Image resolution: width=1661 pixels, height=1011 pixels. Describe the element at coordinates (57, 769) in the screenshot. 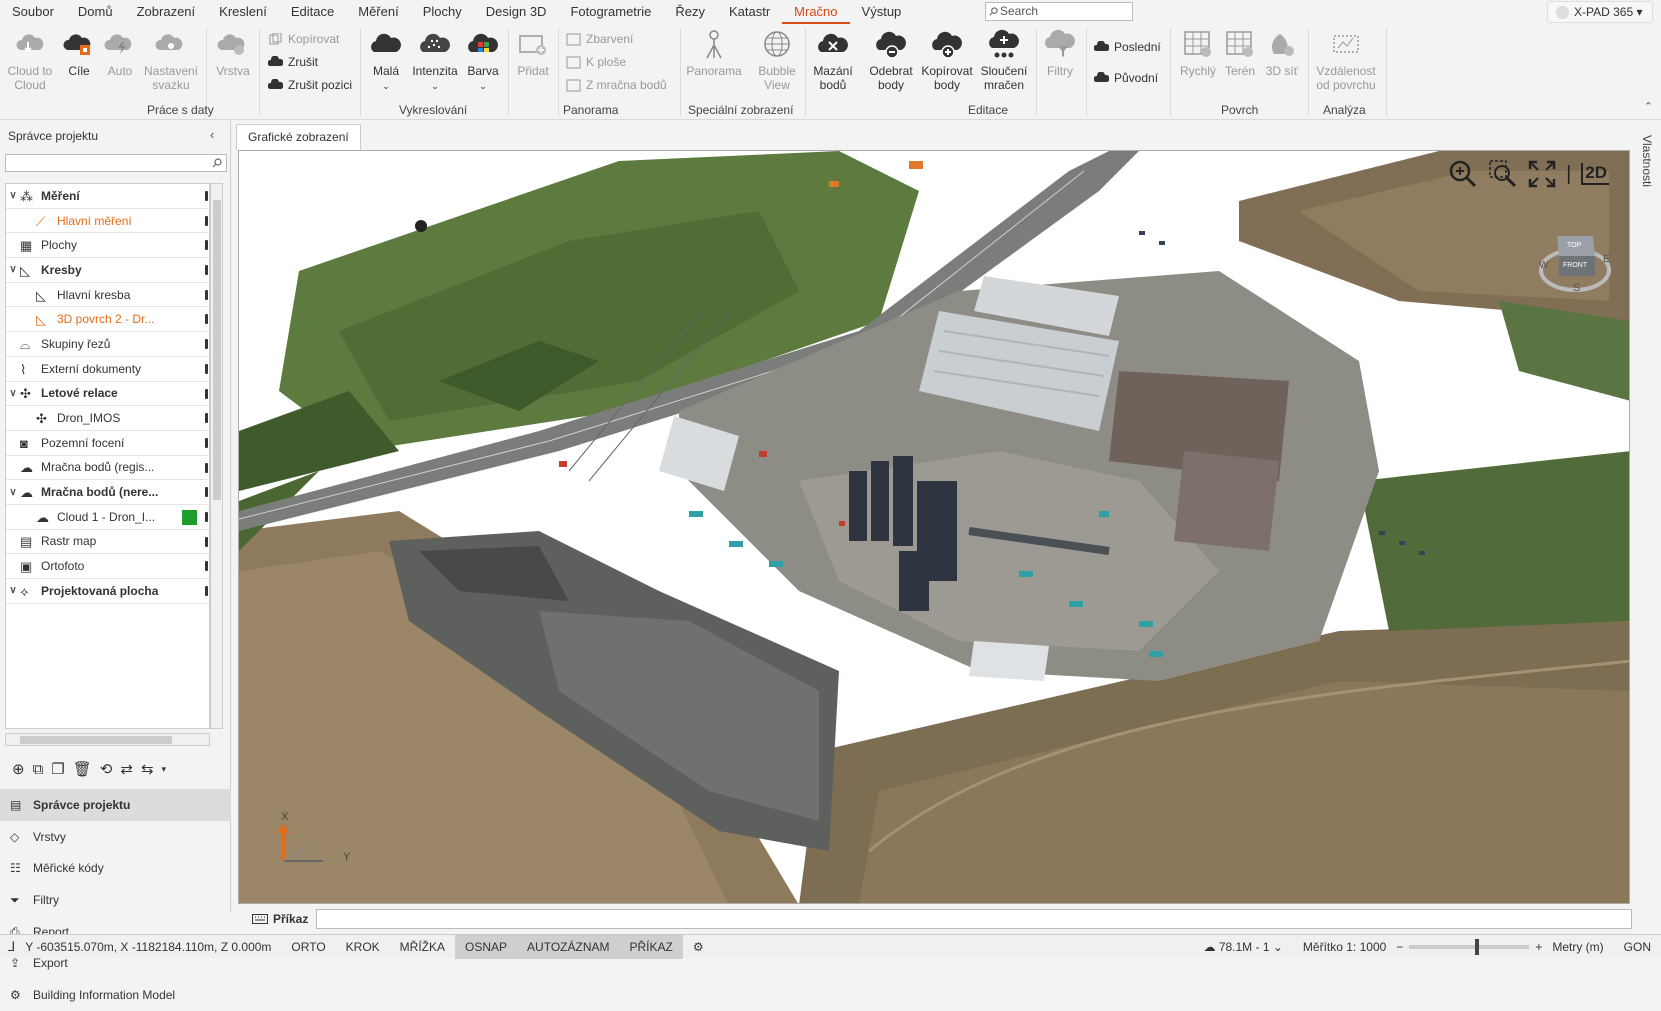

I see `copy-icon: ❐` at that location.